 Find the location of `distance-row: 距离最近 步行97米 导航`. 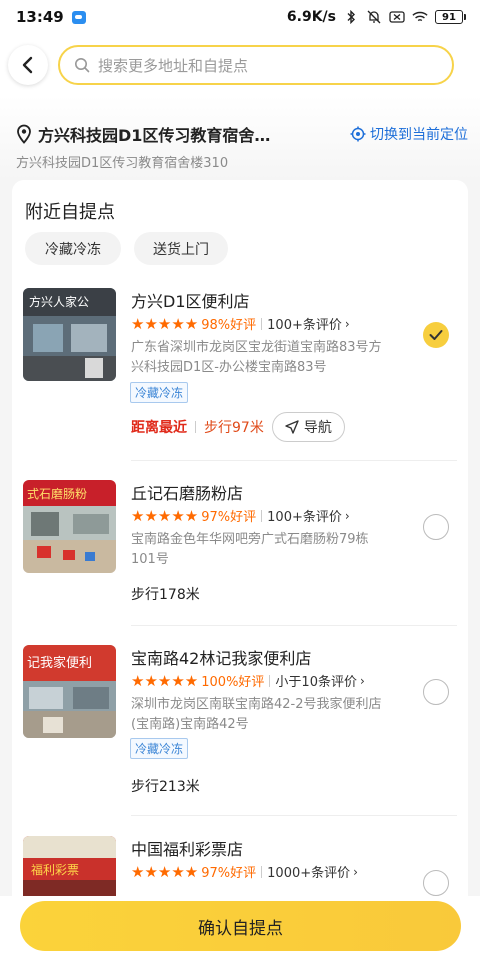

distance-row: 距离最近 步行97米 导航 is located at coordinates (238, 427).